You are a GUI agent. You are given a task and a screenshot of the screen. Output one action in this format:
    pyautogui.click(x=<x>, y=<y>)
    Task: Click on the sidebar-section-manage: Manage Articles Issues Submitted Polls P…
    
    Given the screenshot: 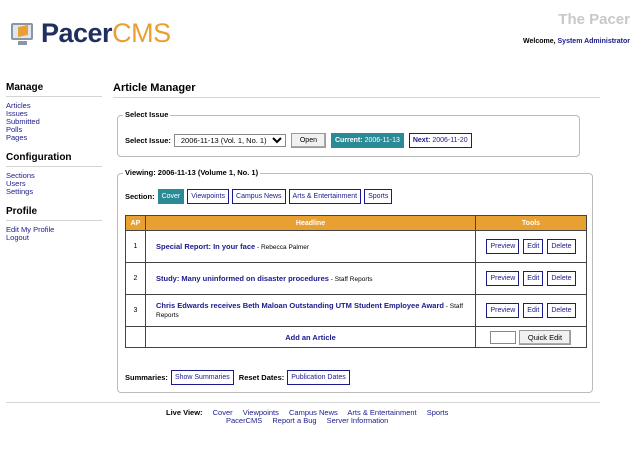 What is the action you would take?
    pyautogui.click(x=54, y=112)
    